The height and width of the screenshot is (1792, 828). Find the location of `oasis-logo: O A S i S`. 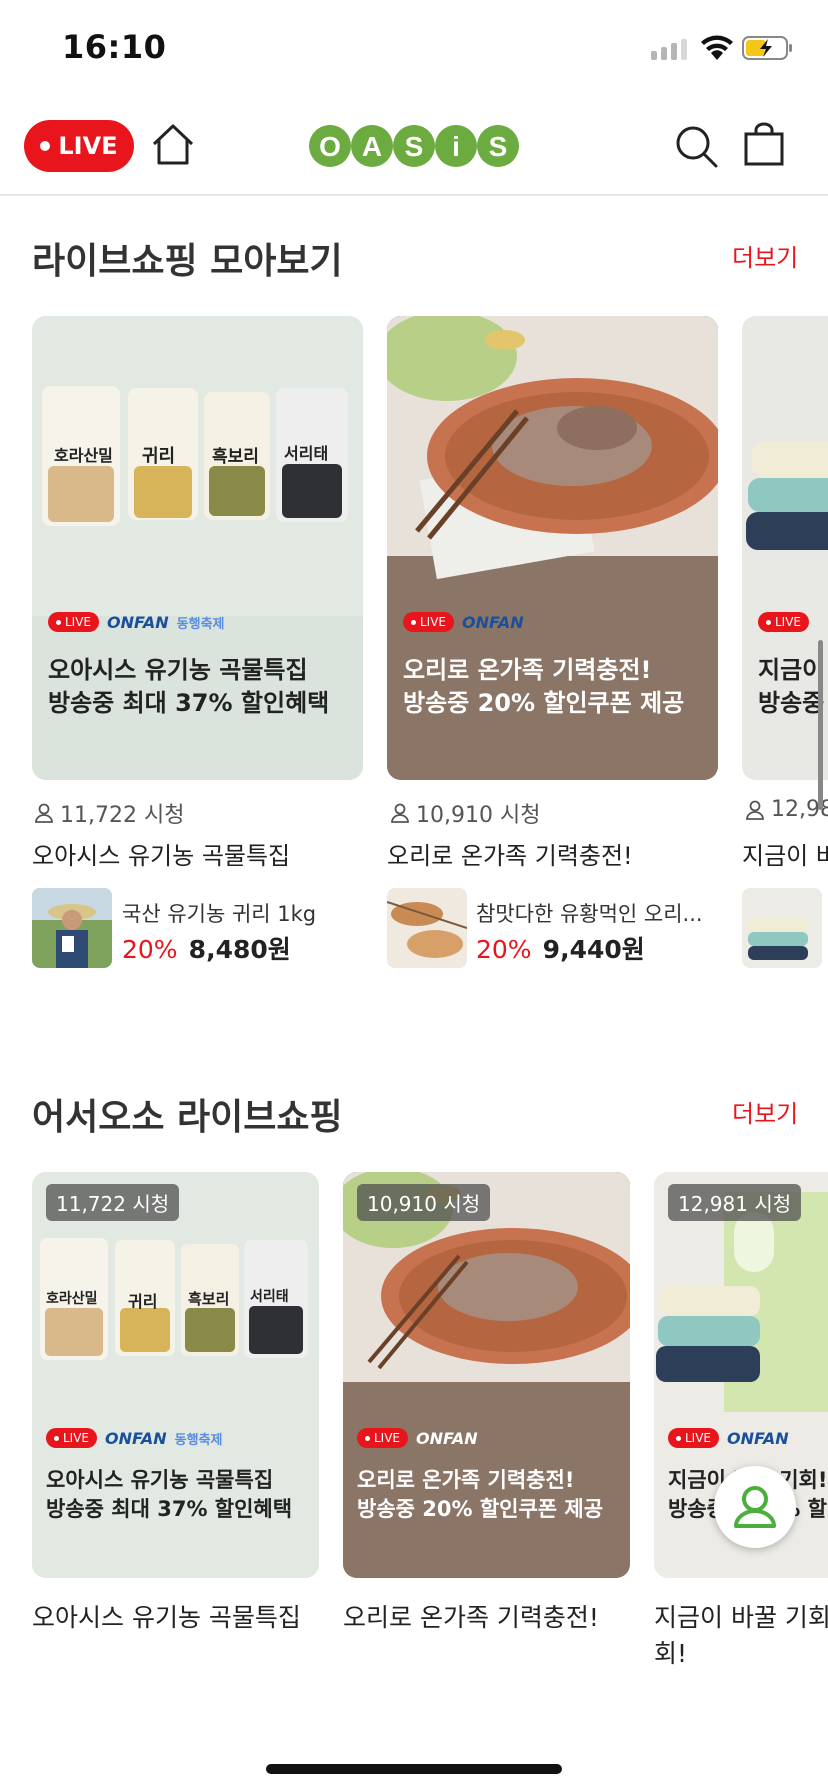

oasis-logo: O A S i S is located at coordinates (414, 146).